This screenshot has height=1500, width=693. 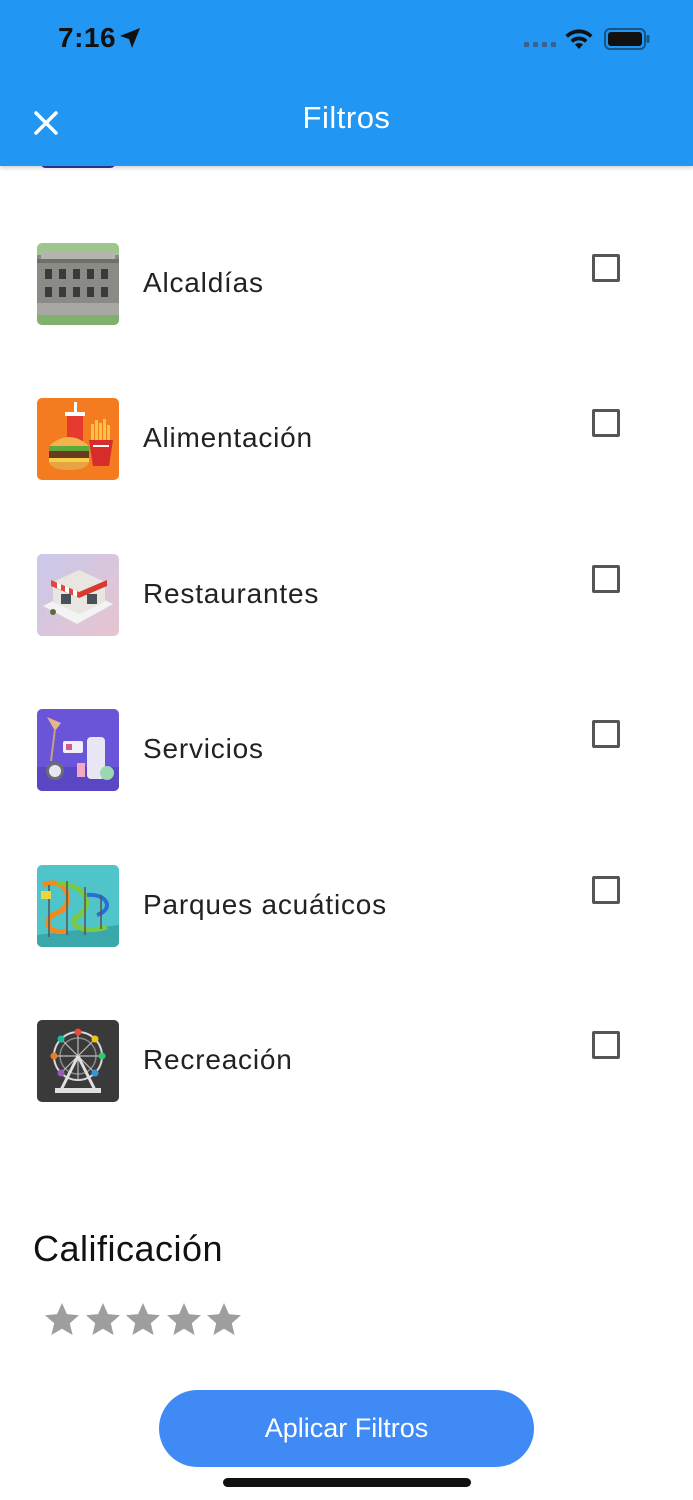 I want to click on star-rating, so click(x=143, y=1320).